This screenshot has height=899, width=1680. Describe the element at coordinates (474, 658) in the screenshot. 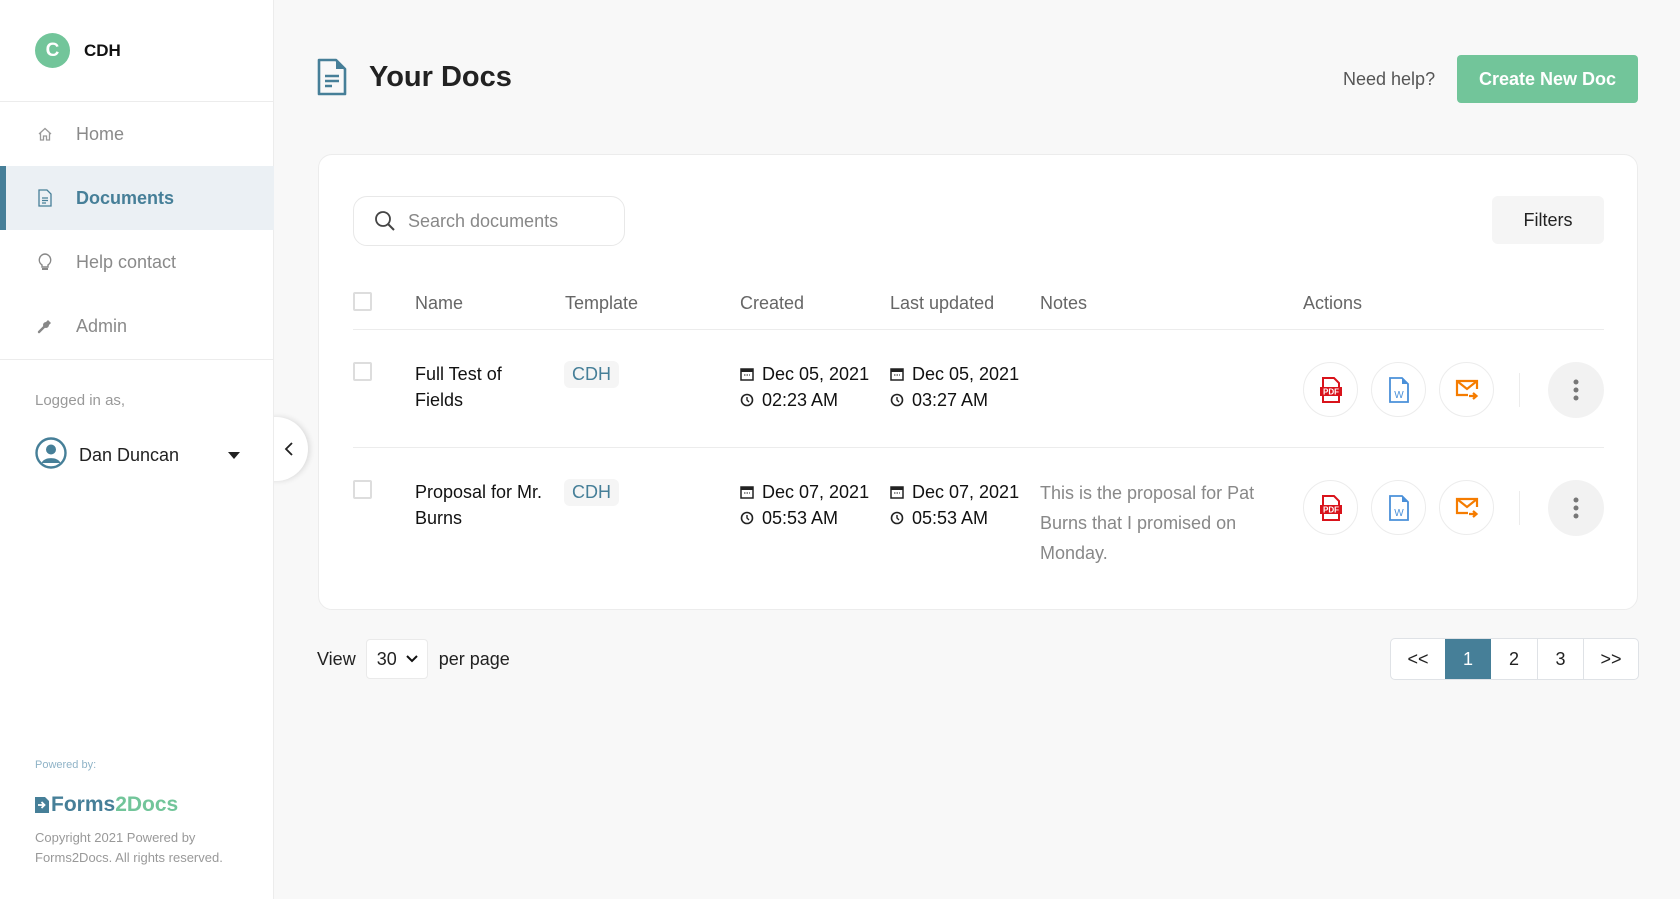

I see `per-page-label: per page` at that location.